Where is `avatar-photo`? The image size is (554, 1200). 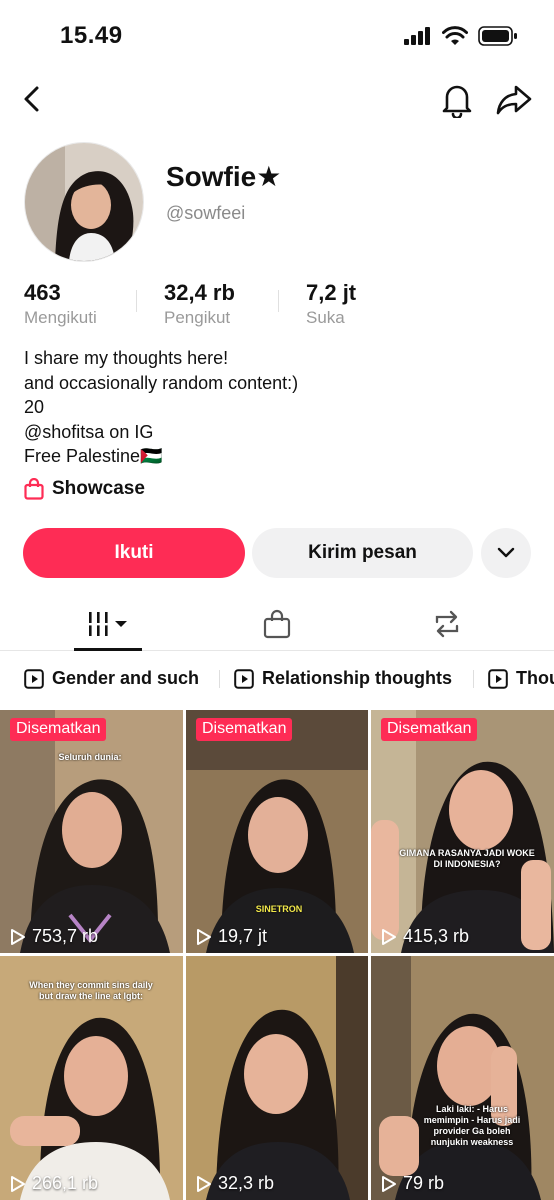 avatar-photo is located at coordinates (84, 202).